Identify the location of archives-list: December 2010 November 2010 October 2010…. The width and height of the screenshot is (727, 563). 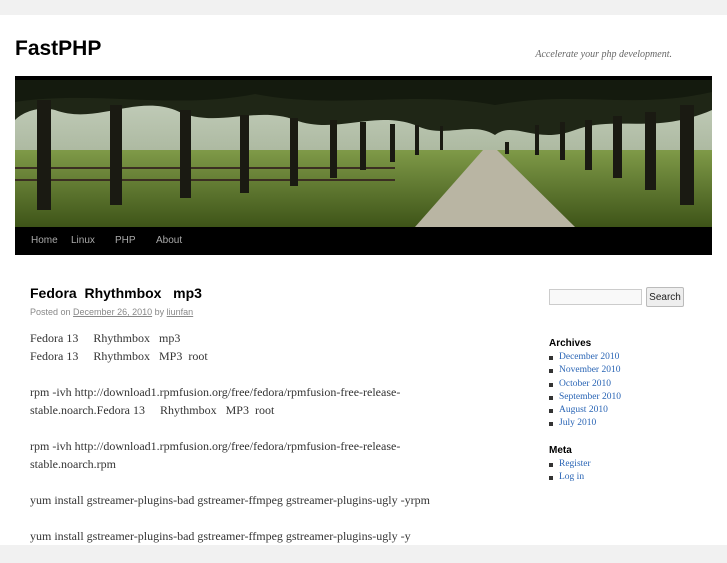
(585, 391).